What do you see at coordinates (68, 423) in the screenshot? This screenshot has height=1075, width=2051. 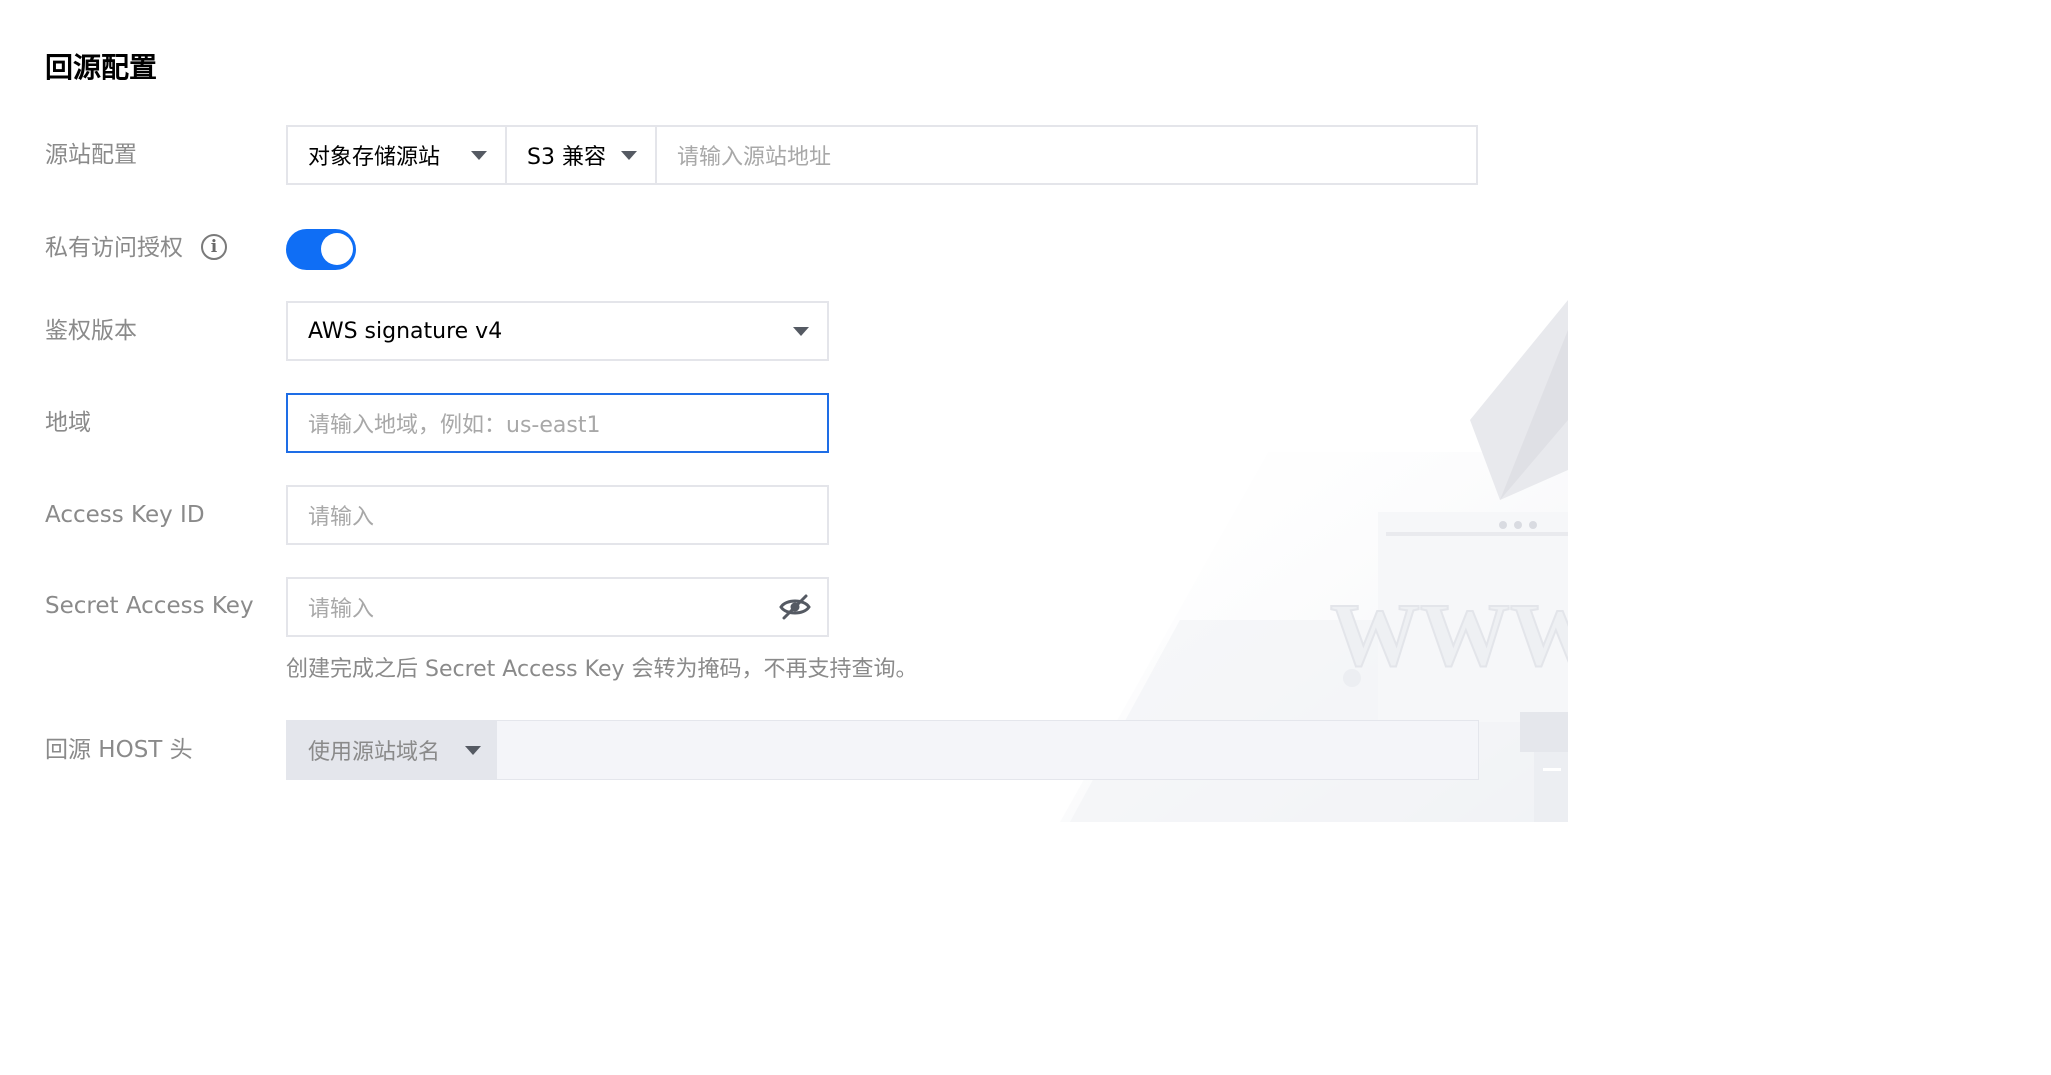 I see `region-label: 地域` at bounding box center [68, 423].